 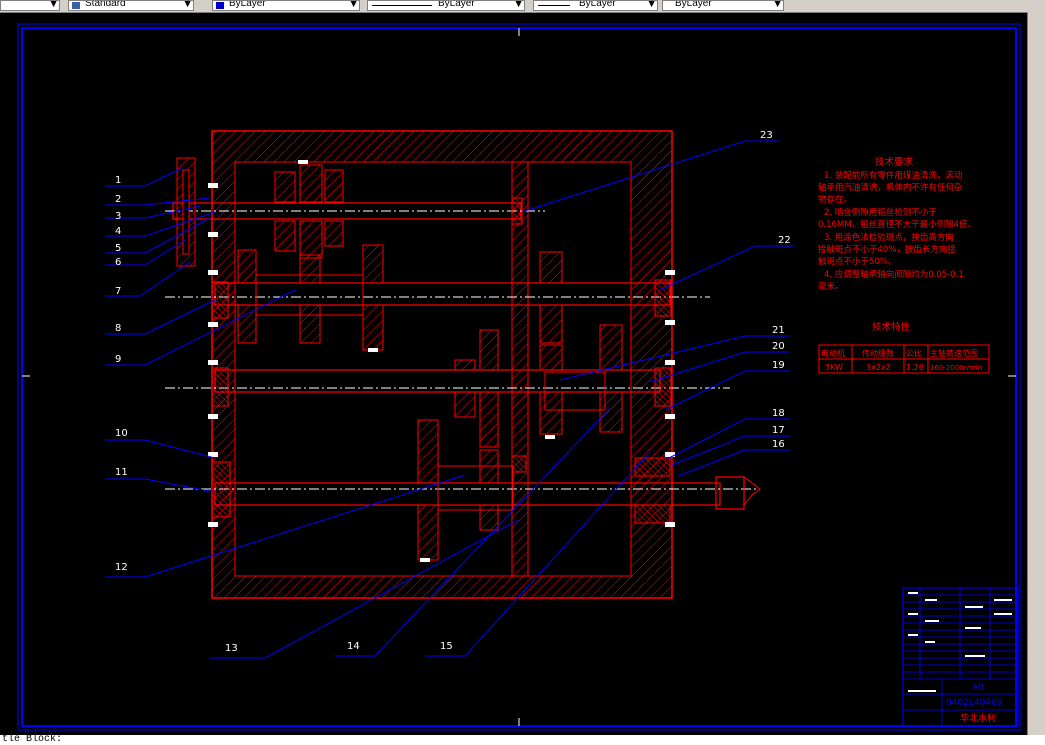 What do you see at coordinates (889, 237) in the screenshot?
I see `tech-req-line: 3. 用涂色法检验斑点，按齿高方向` at bounding box center [889, 237].